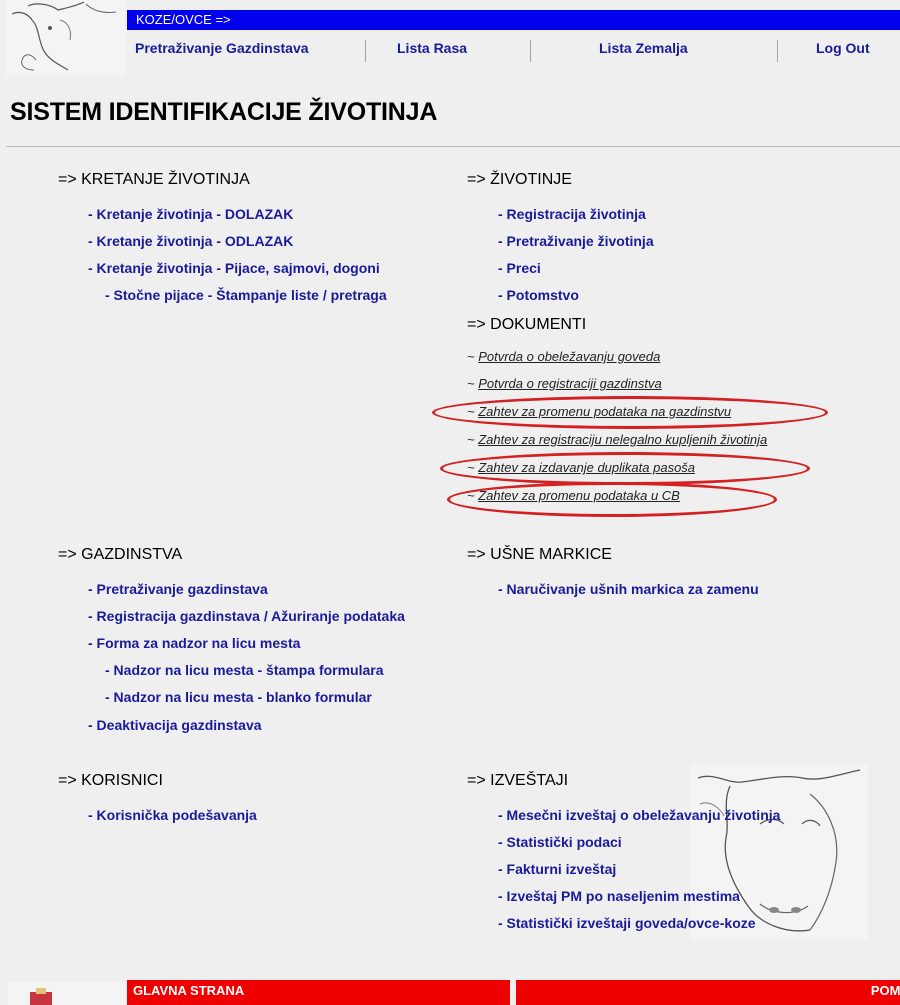 Image resolution: width=900 pixels, height=1005 pixels. I want to click on doc-item: ~ Potvrda o obeležavanju goveda, so click(563, 356).